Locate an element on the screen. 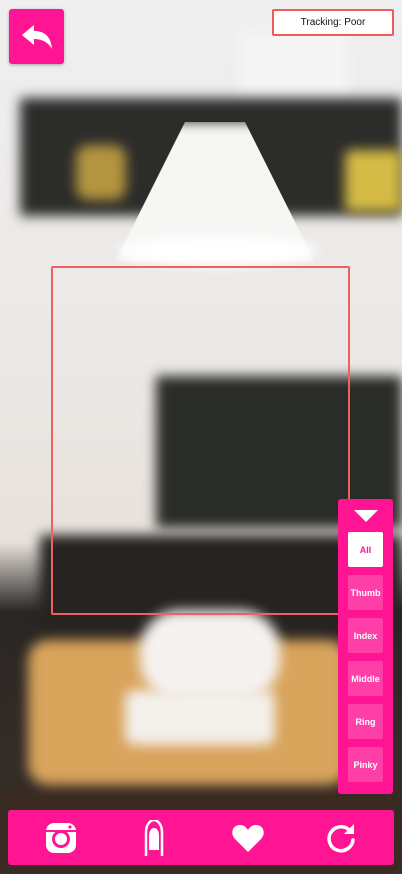 Image resolution: width=402 pixels, height=874 pixels. back-arrow-icon is located at coordinates (36, 36).